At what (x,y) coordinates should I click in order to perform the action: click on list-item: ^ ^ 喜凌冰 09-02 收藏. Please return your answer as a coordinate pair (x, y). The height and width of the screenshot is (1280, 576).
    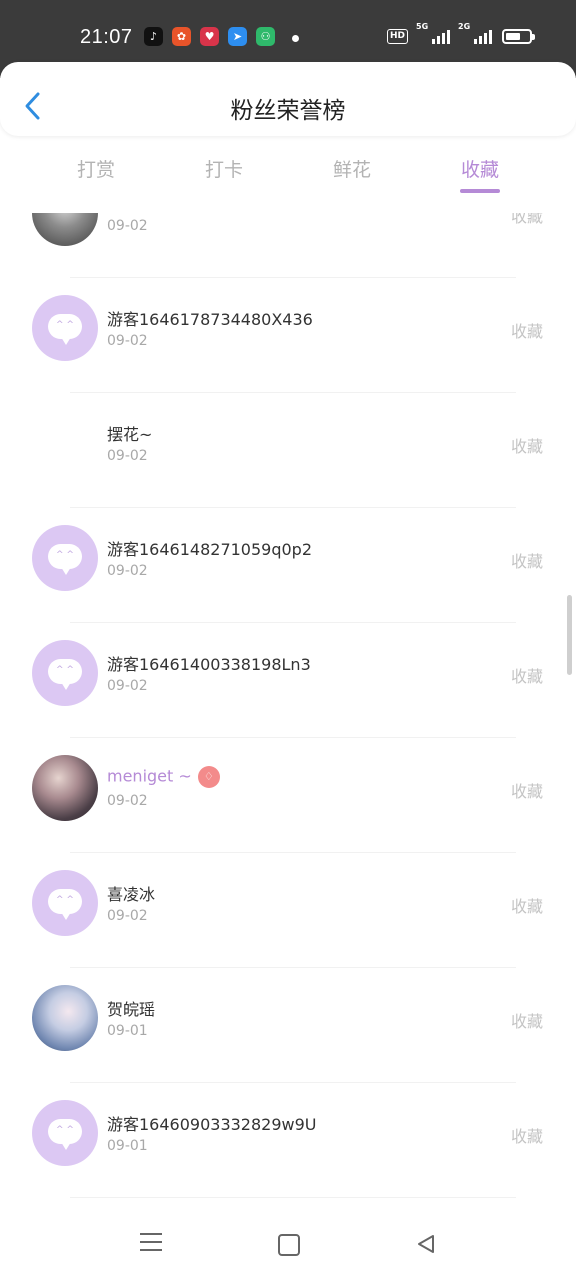
    Looking at the image, I should click on (288, 910).